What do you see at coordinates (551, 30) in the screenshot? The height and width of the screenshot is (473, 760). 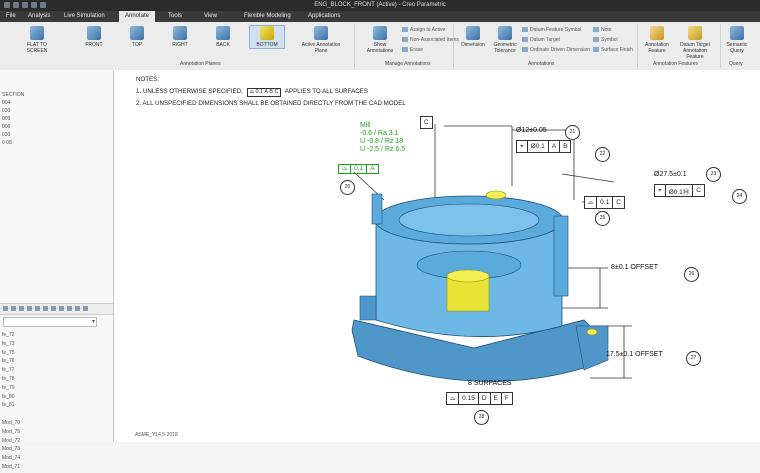 I see `datum-feature-symbol-button: Datum Feature Symbol` at bounding box center [551, 30].